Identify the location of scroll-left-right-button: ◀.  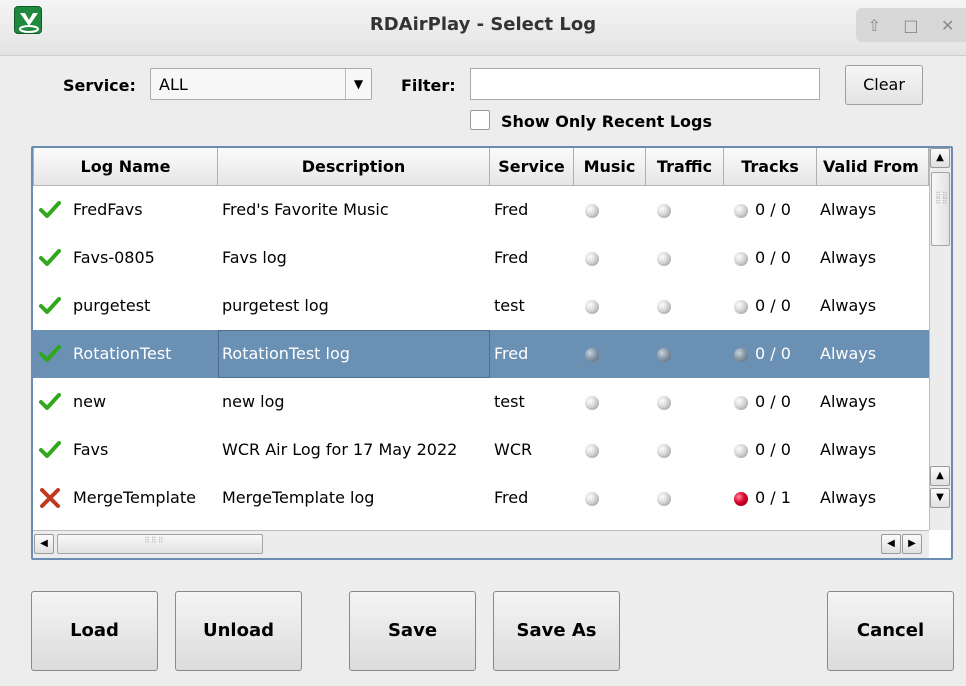
(891, 544).